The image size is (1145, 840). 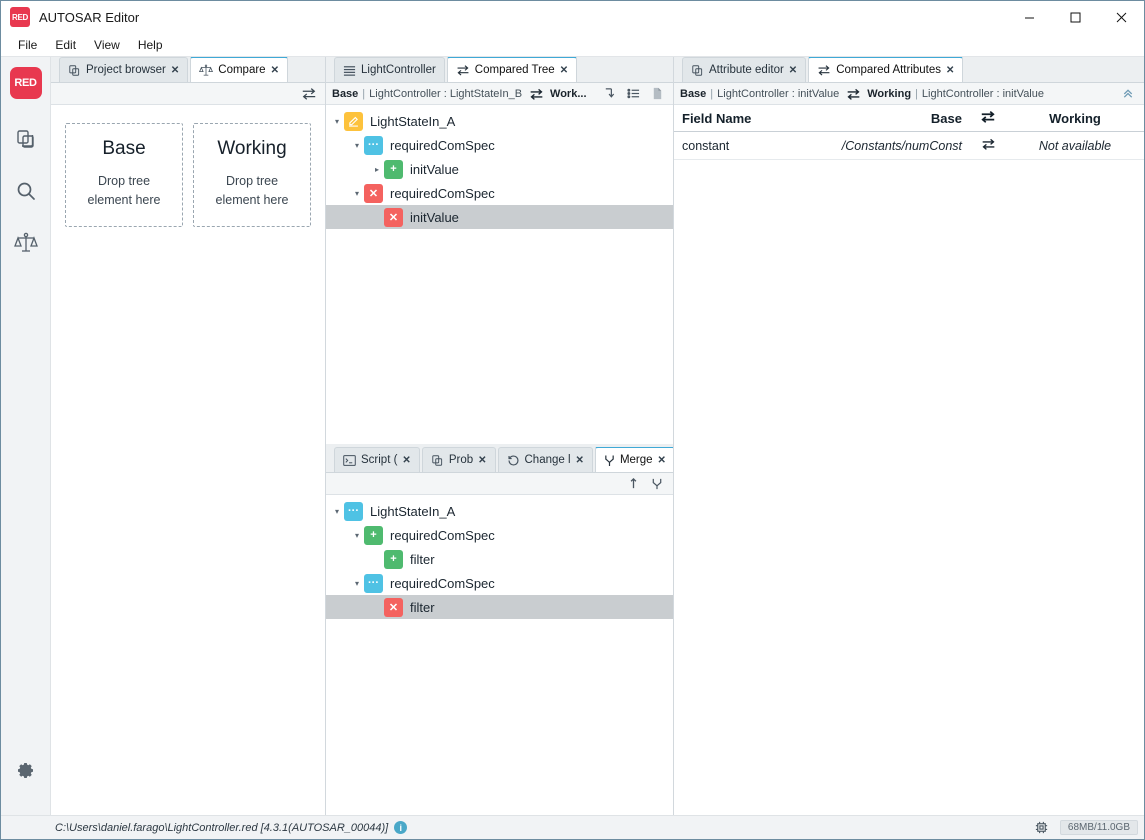 What do you see at coordinates (65, 45) in the screenshot?
I see `menu-edit: Edit` at bounding box center [65, 45].